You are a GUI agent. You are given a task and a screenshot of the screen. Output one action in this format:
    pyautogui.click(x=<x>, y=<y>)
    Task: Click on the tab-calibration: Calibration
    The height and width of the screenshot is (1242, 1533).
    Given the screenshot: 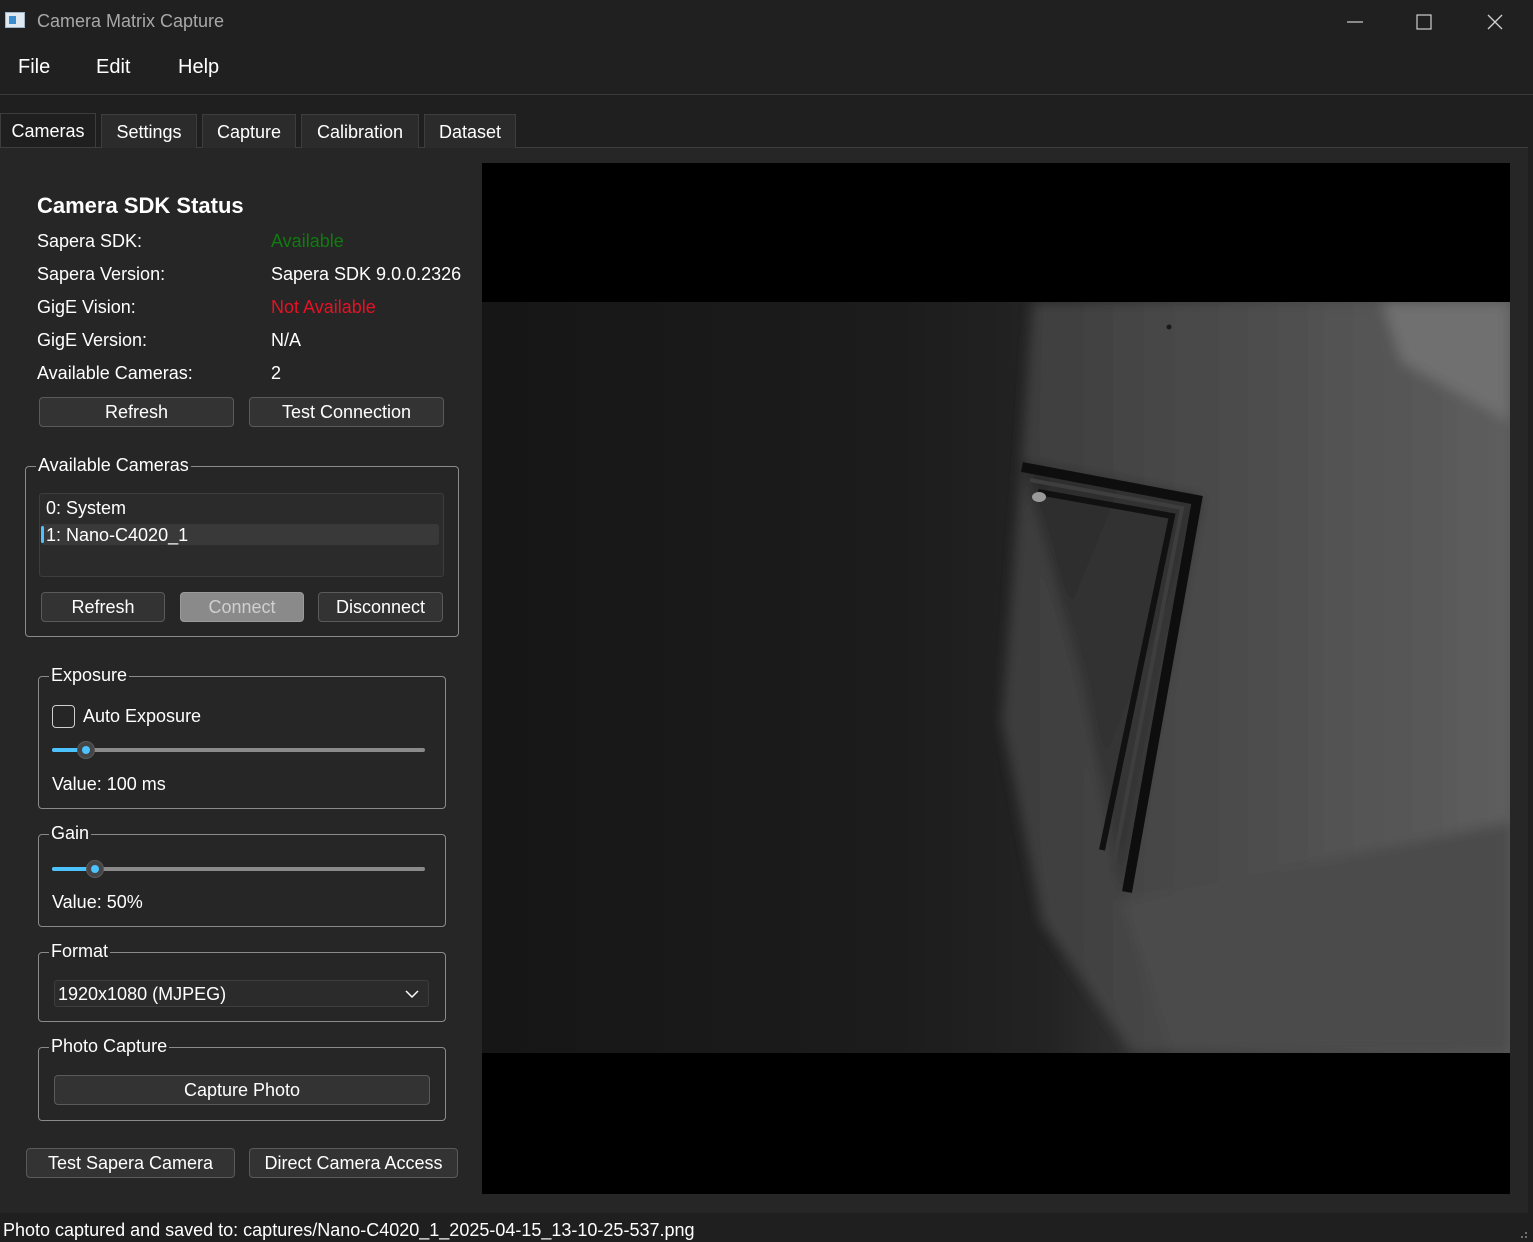 What is the action you would take?
    pyautogui.click(x=360, y=131)
    